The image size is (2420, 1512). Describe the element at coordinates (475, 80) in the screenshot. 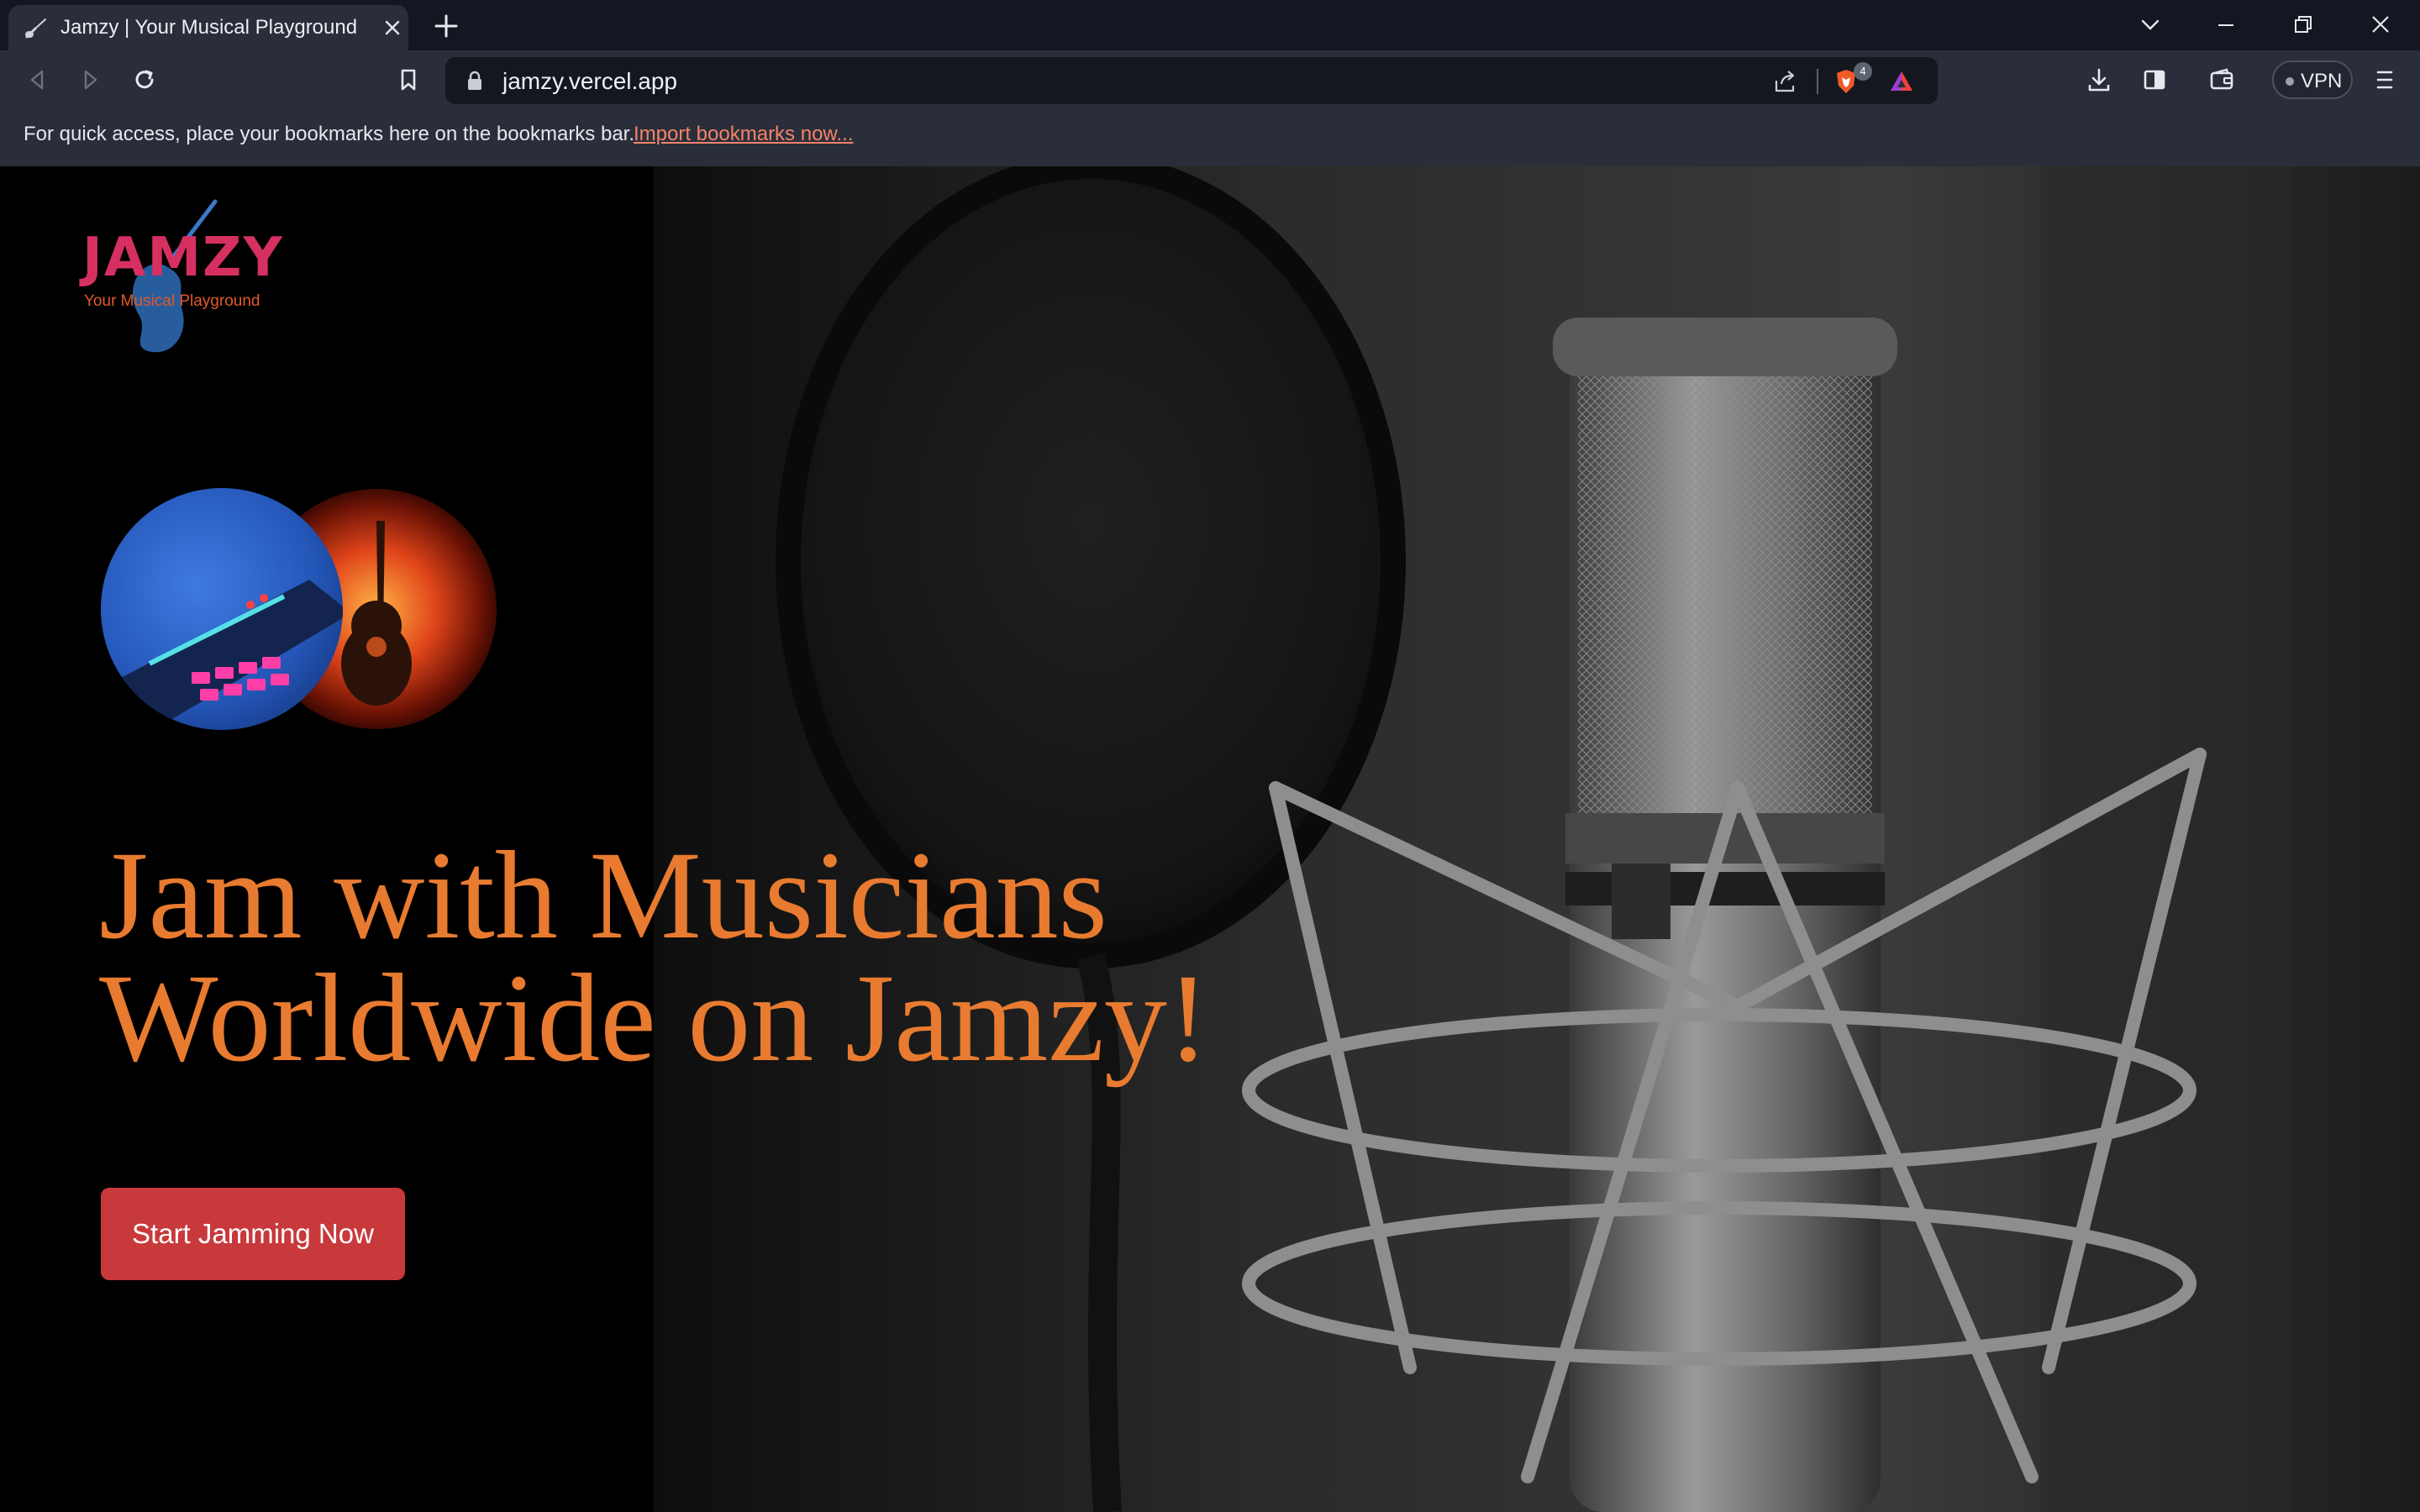

I see `lock-icon` at that location.